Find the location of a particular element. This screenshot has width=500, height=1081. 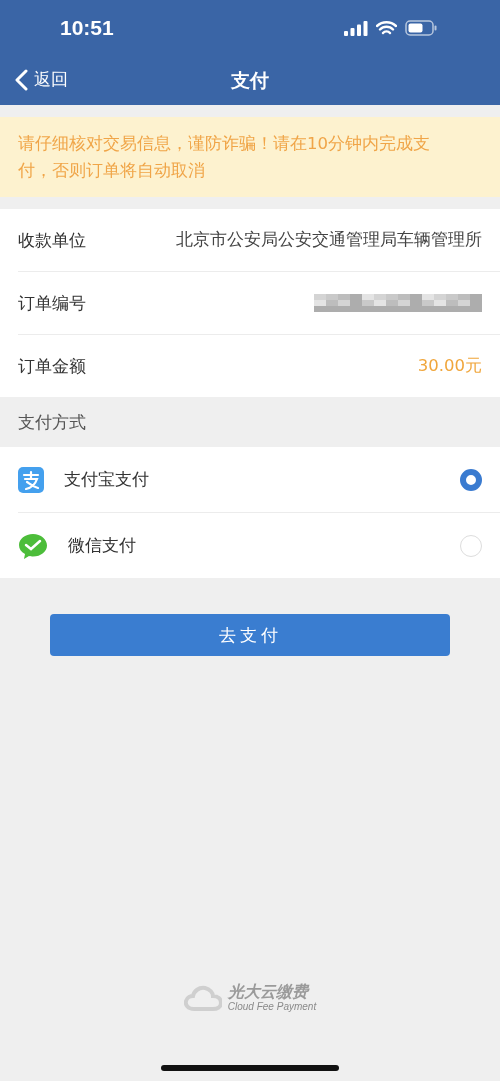

section-title: 支付方式 is located at coordinates (52, 422).